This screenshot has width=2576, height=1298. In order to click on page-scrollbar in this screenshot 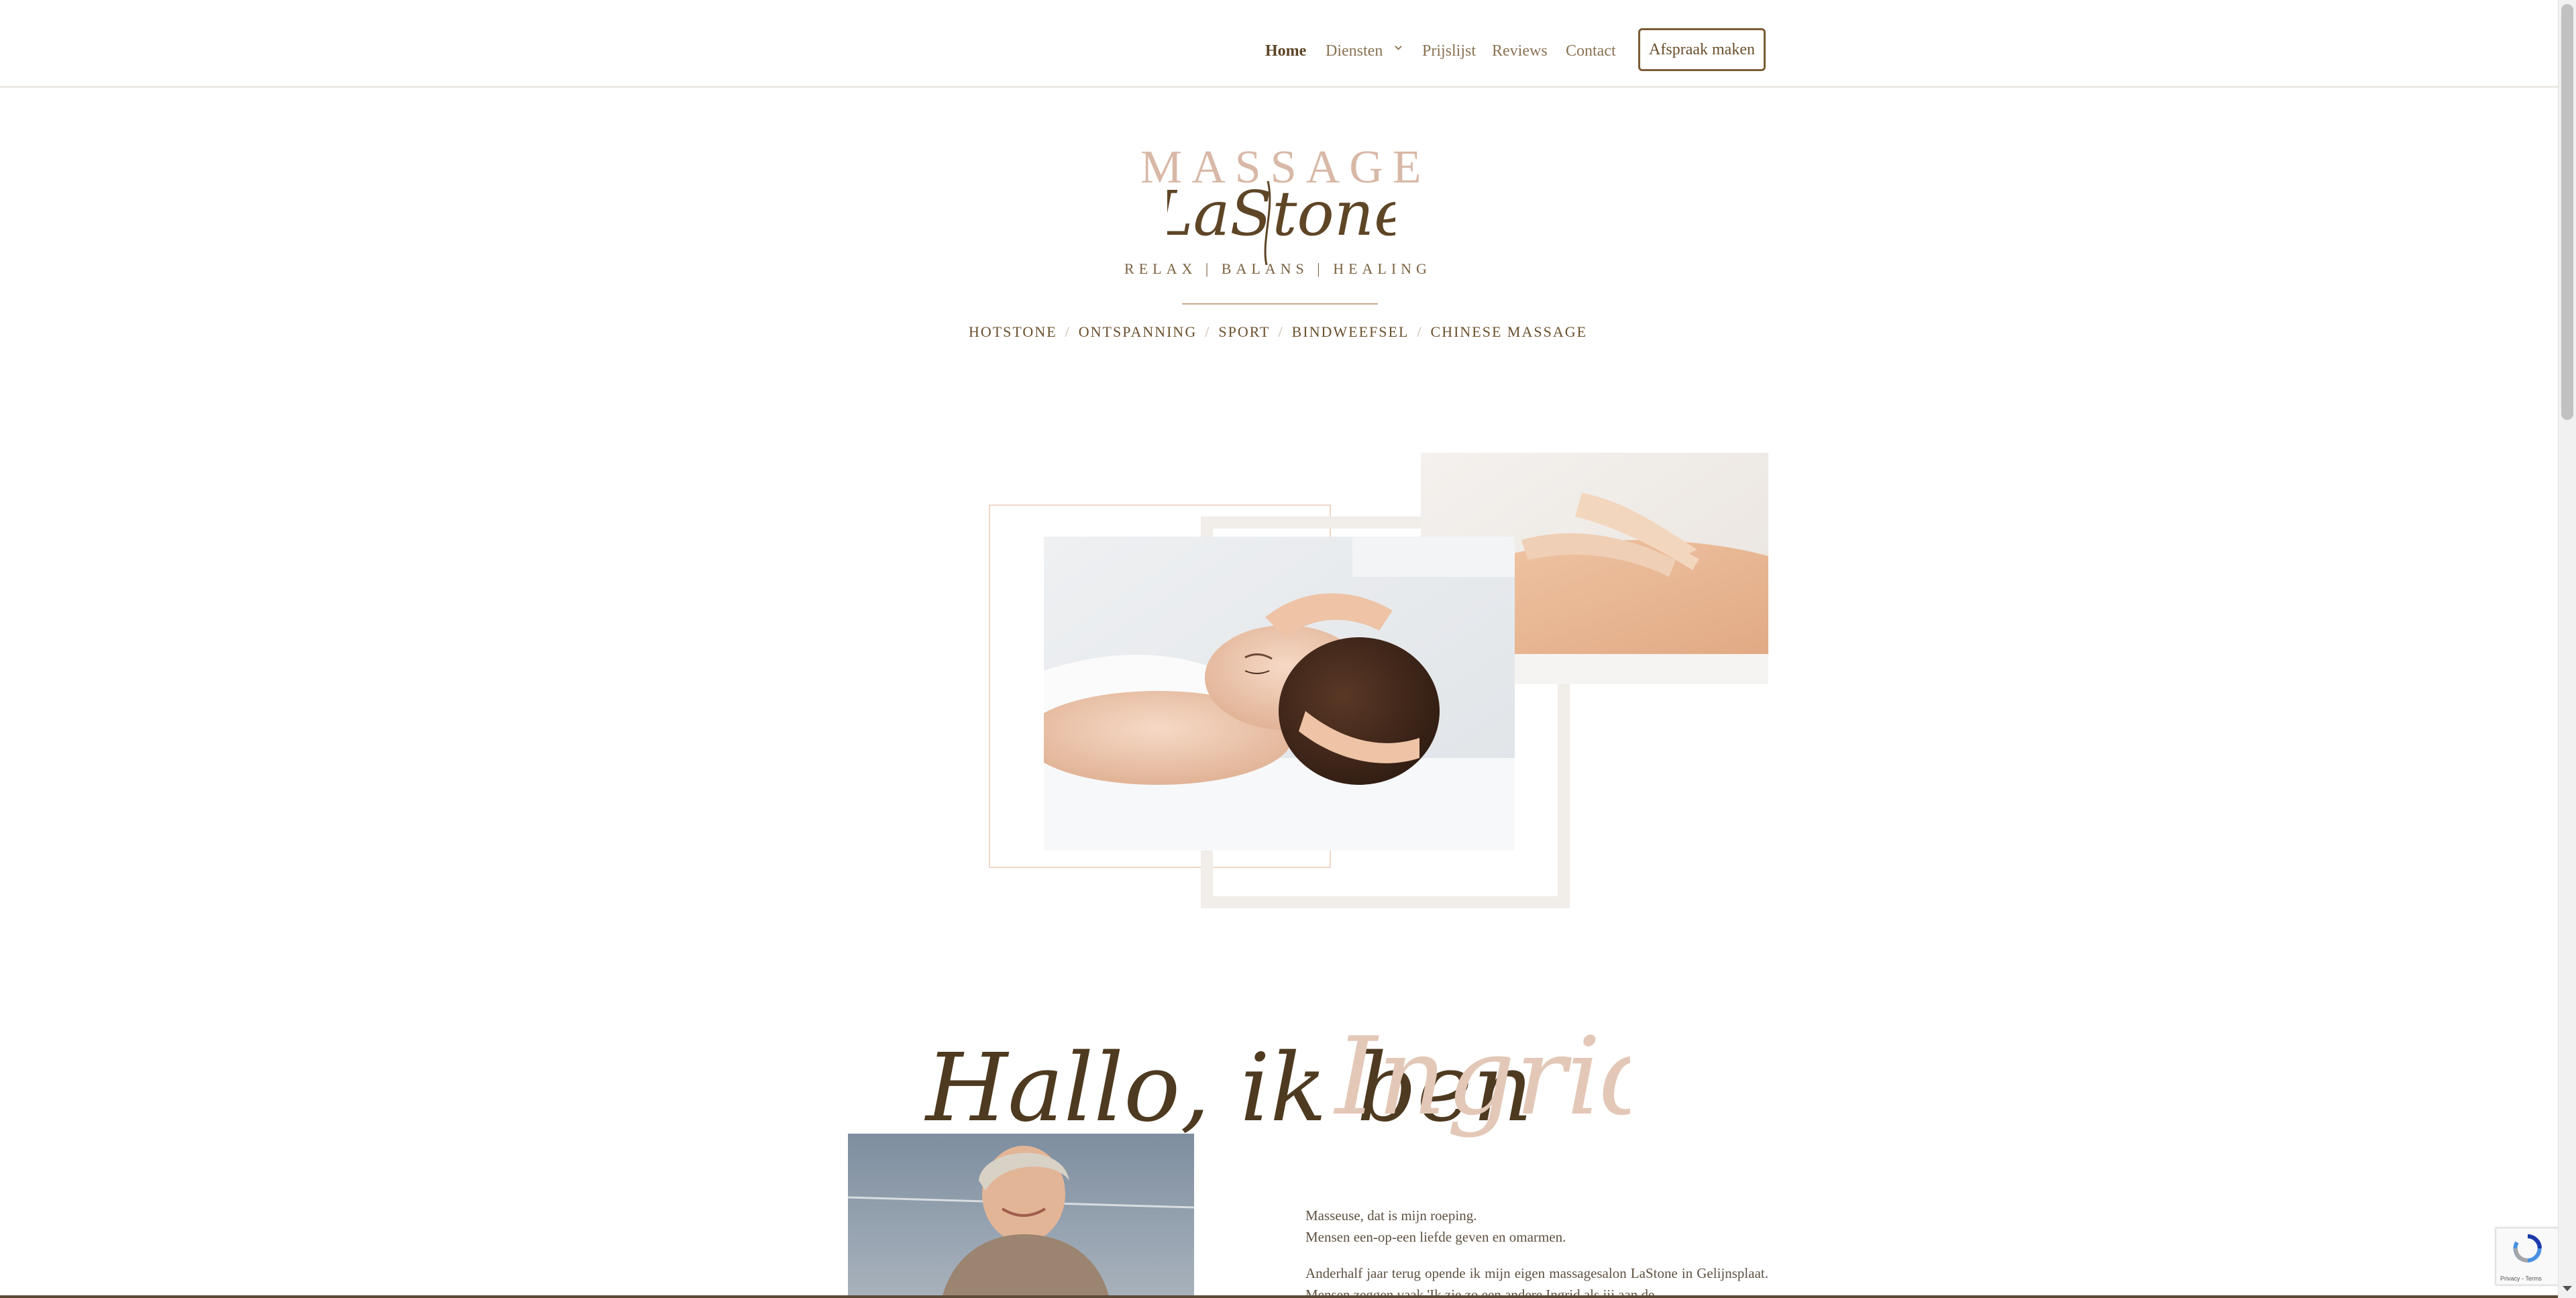, I will do `click(2567, 649)`.